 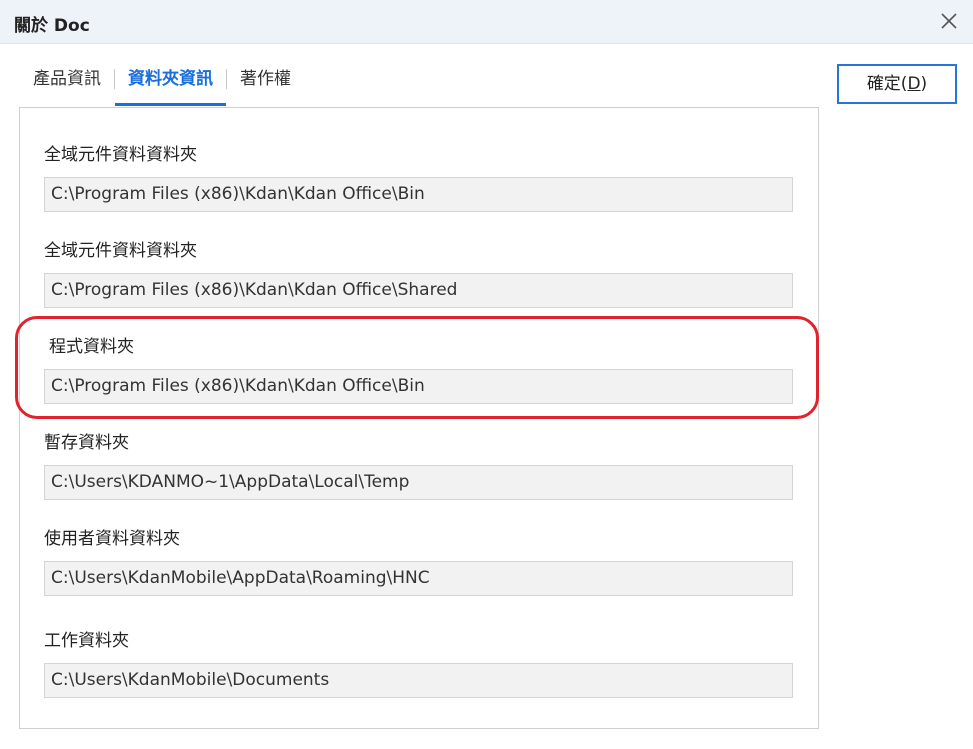 What do you see at coordinates (924, 84) in the screenshot?
I see `ok-button-suffix: )` at bounding box center [924, 84].